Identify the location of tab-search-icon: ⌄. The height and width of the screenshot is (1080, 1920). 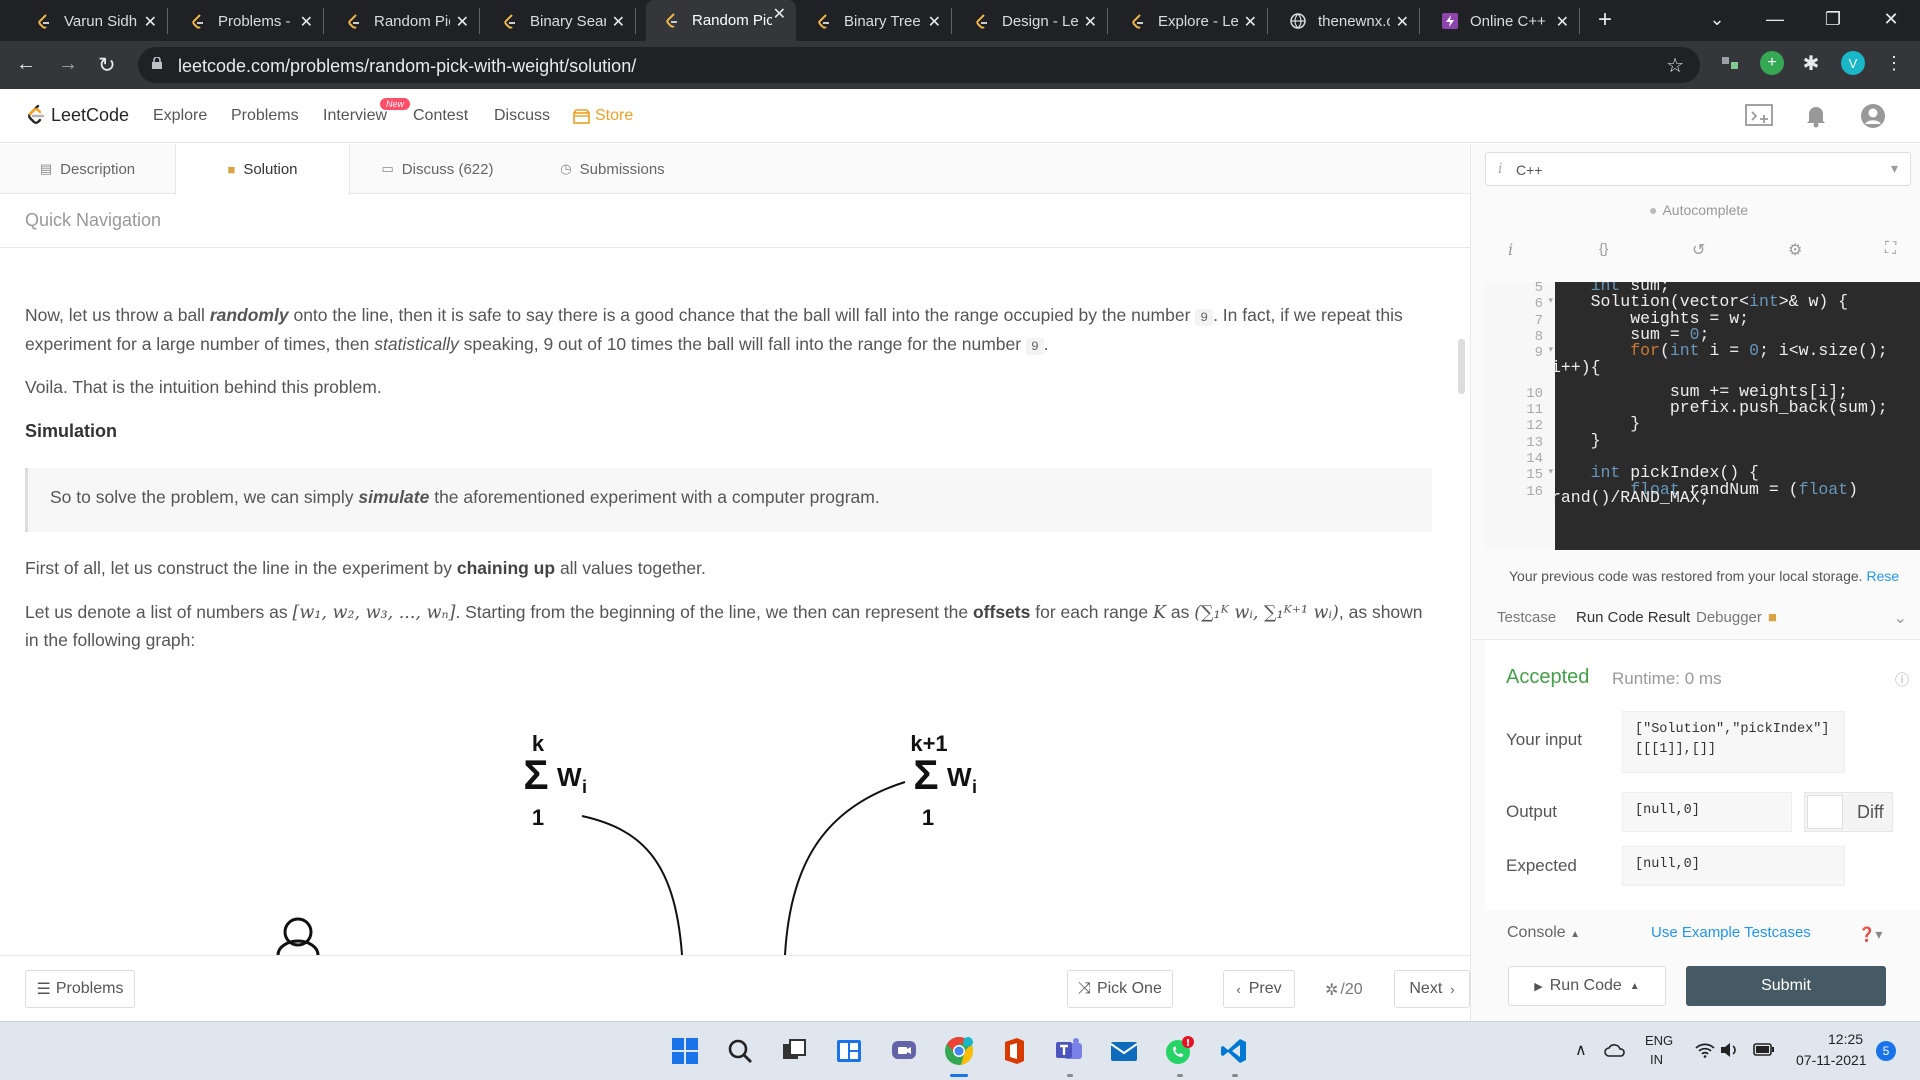
(1717, 20).